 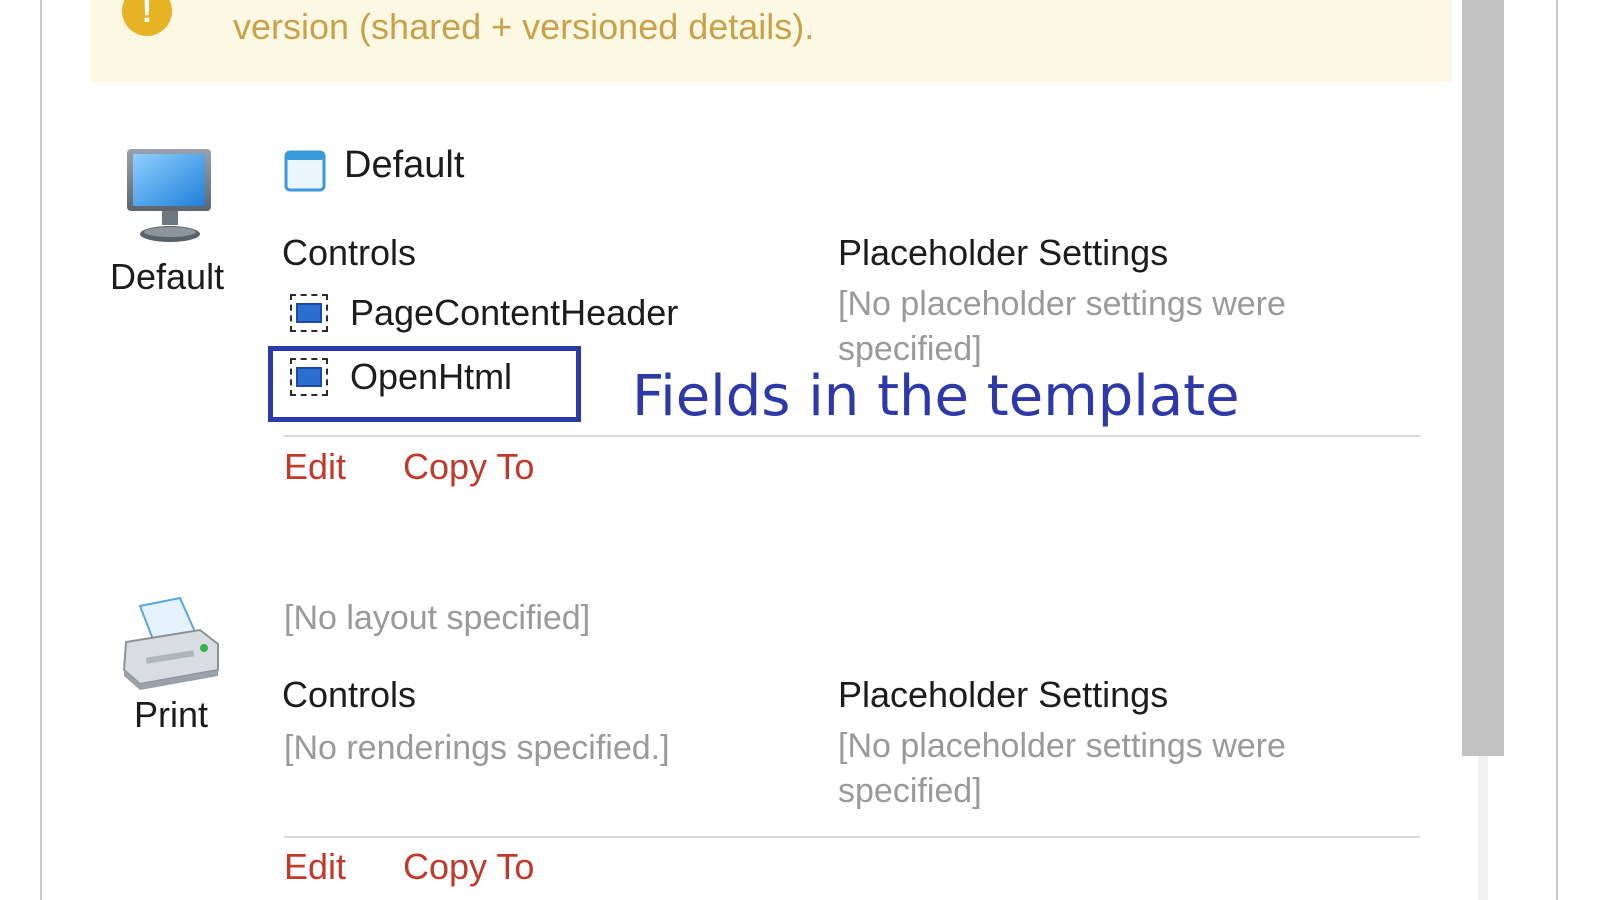 I want to click on warning-text: version (shared + versioned details)., so click(x=524, y=26).